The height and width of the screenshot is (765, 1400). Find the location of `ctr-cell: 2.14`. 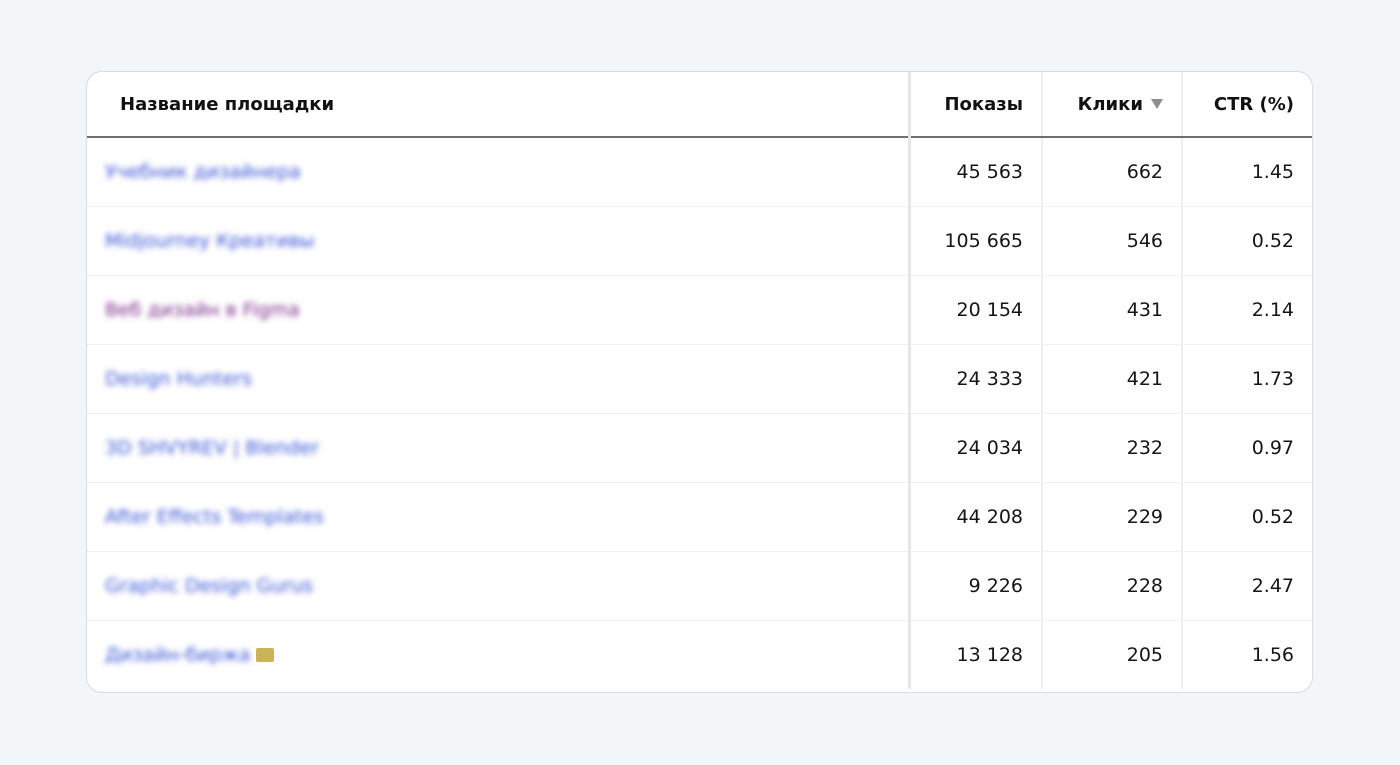

ctr-cell: 2.14 is located at coordinates (1246, 310).